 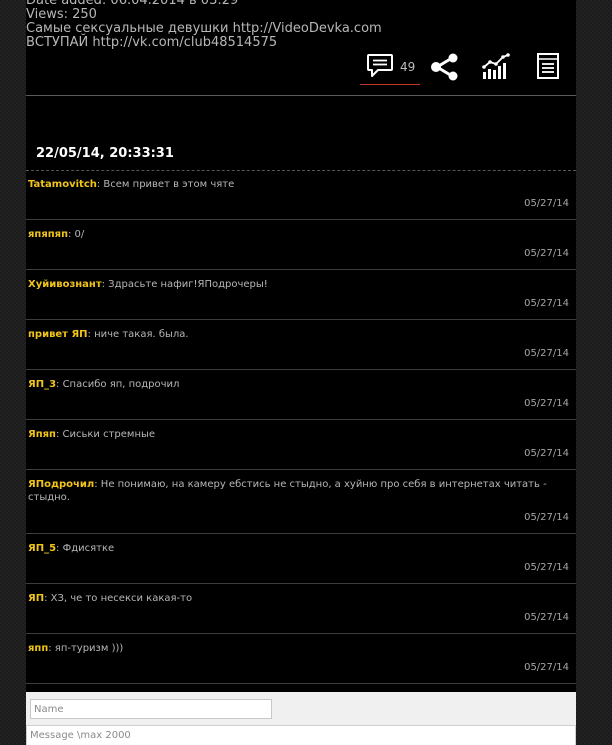 I want to click on header-divider, so click(x=301, y=95).